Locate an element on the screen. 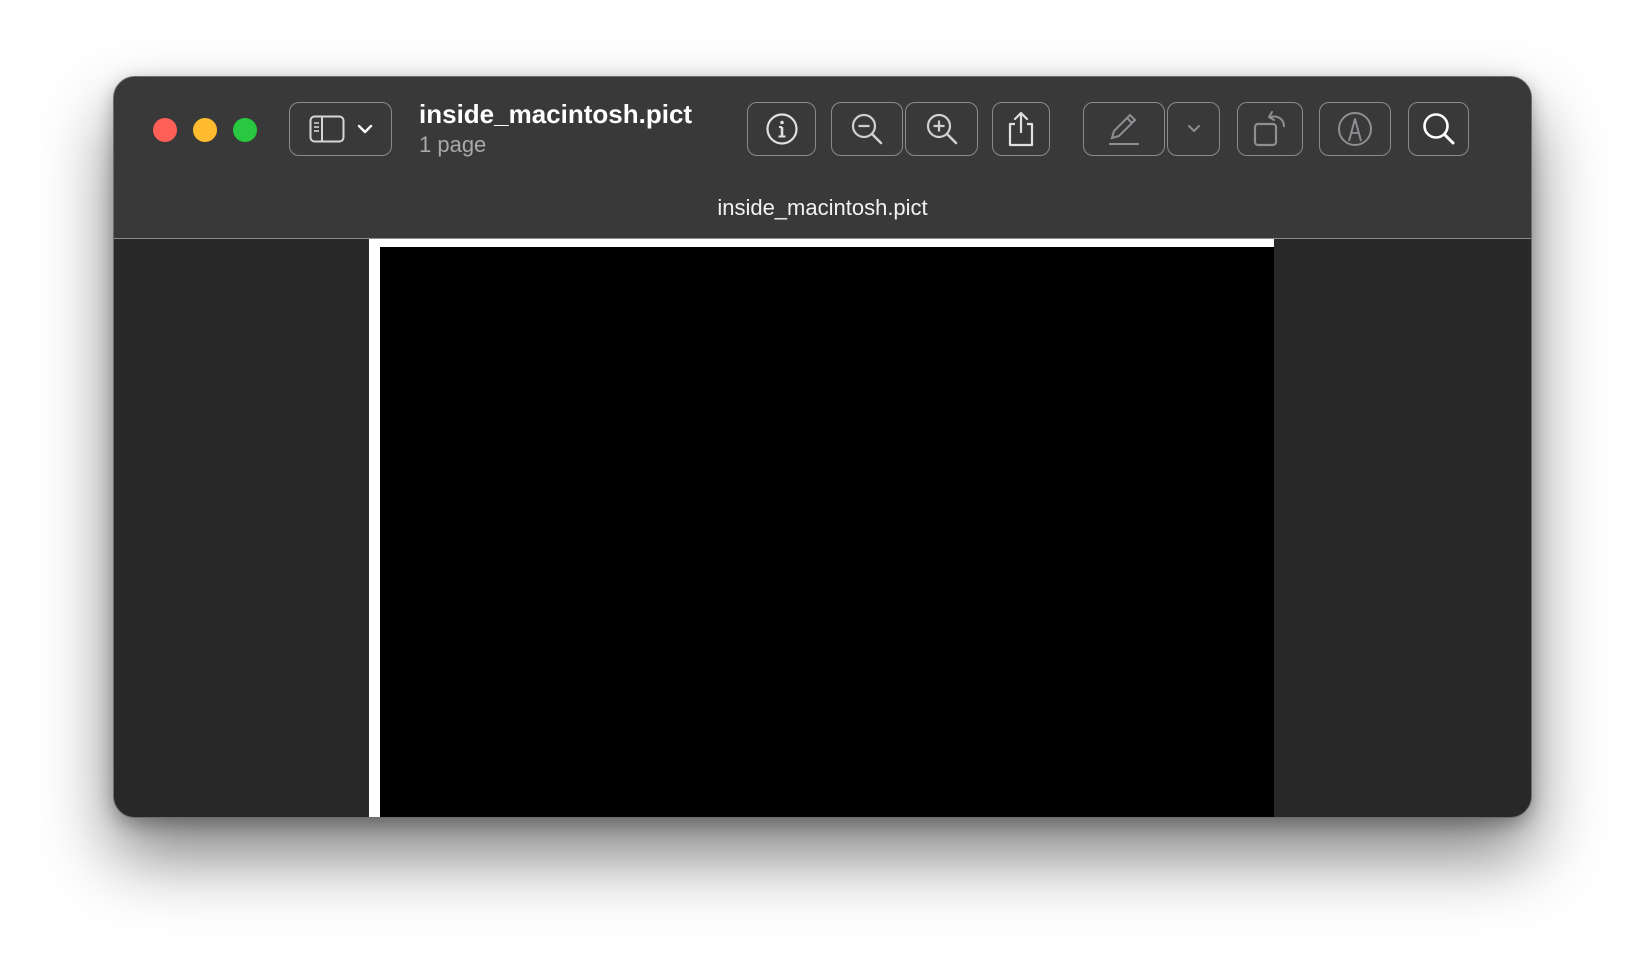 This screenshot has width=1640, height=964. zoom-in-icon is located at coordinates (942, 129).